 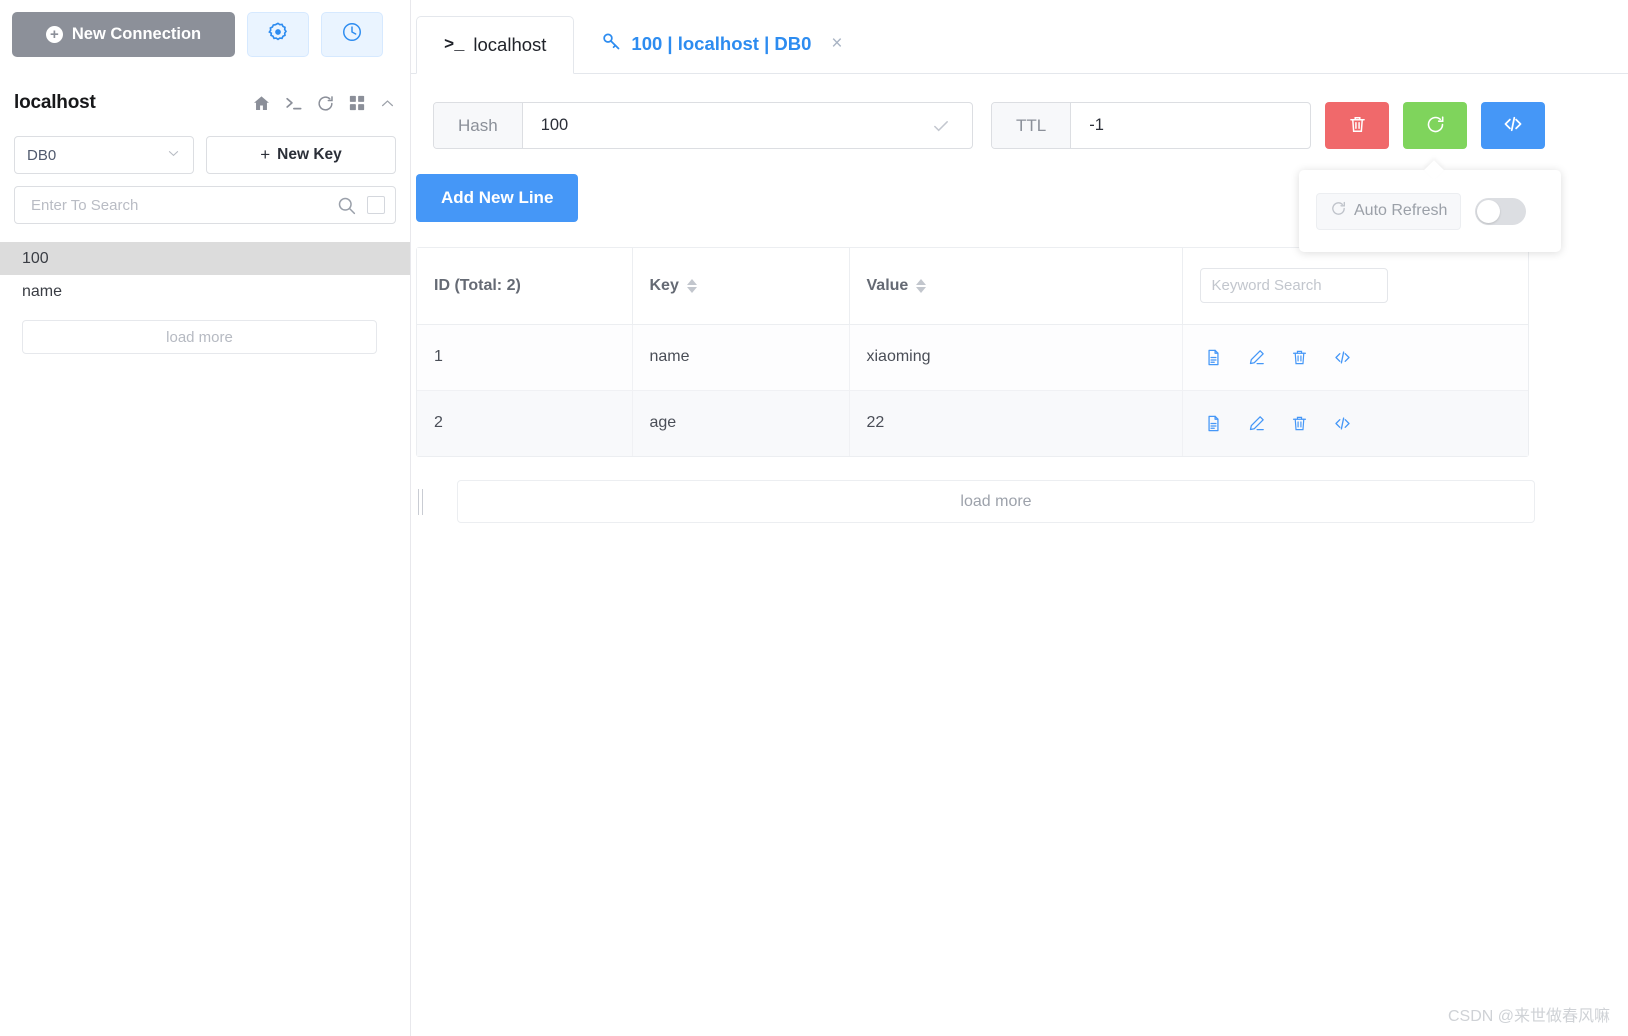 What do you see at coordinates (525, 423) in the screenshot?
I see `cell-id: 2` at bounding box center [525, 423].